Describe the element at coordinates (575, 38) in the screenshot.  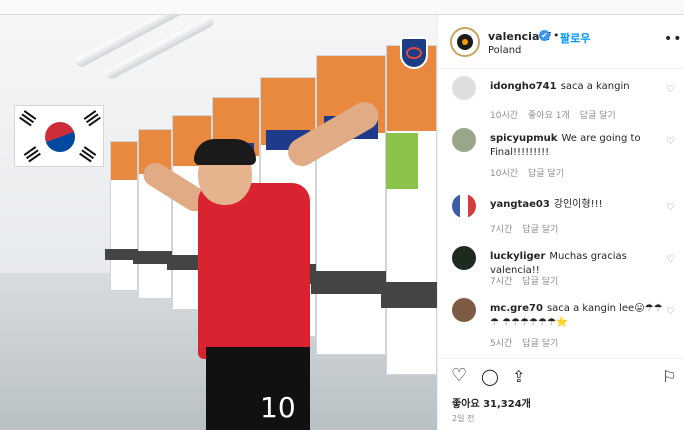
I see `follow-button: 팔로우` at that location.